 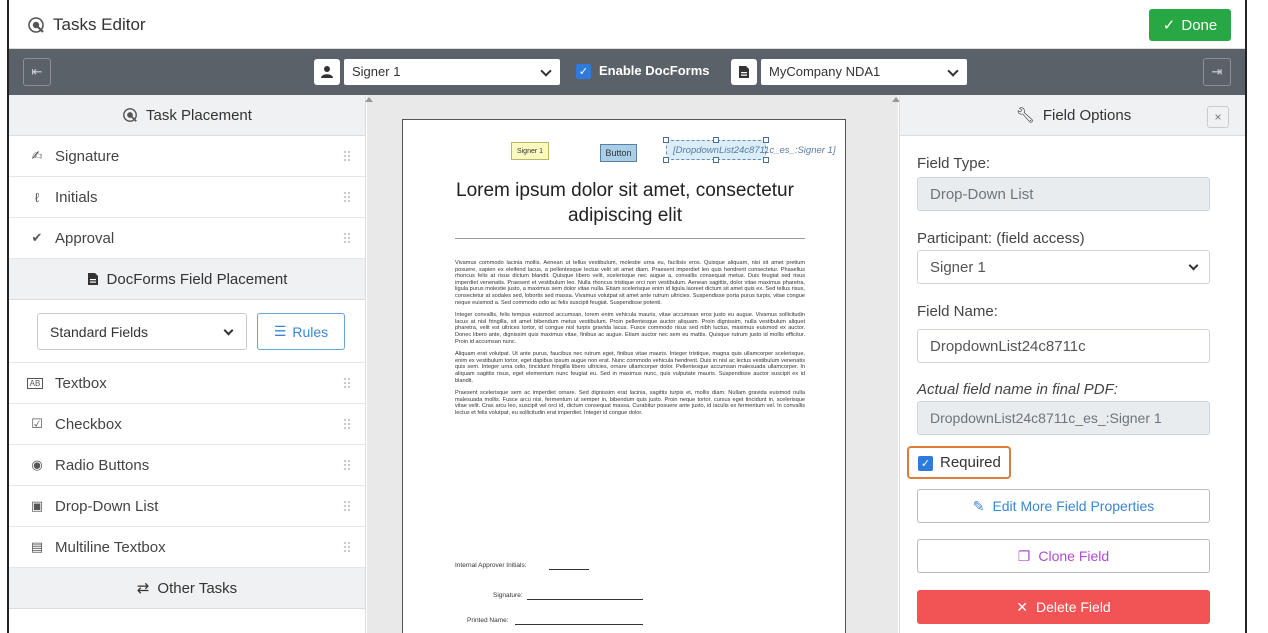 What do you see at coordinates (369, 99) in the screenshot?
I see `scroll-up-icon` at bounding box center [369, 99].